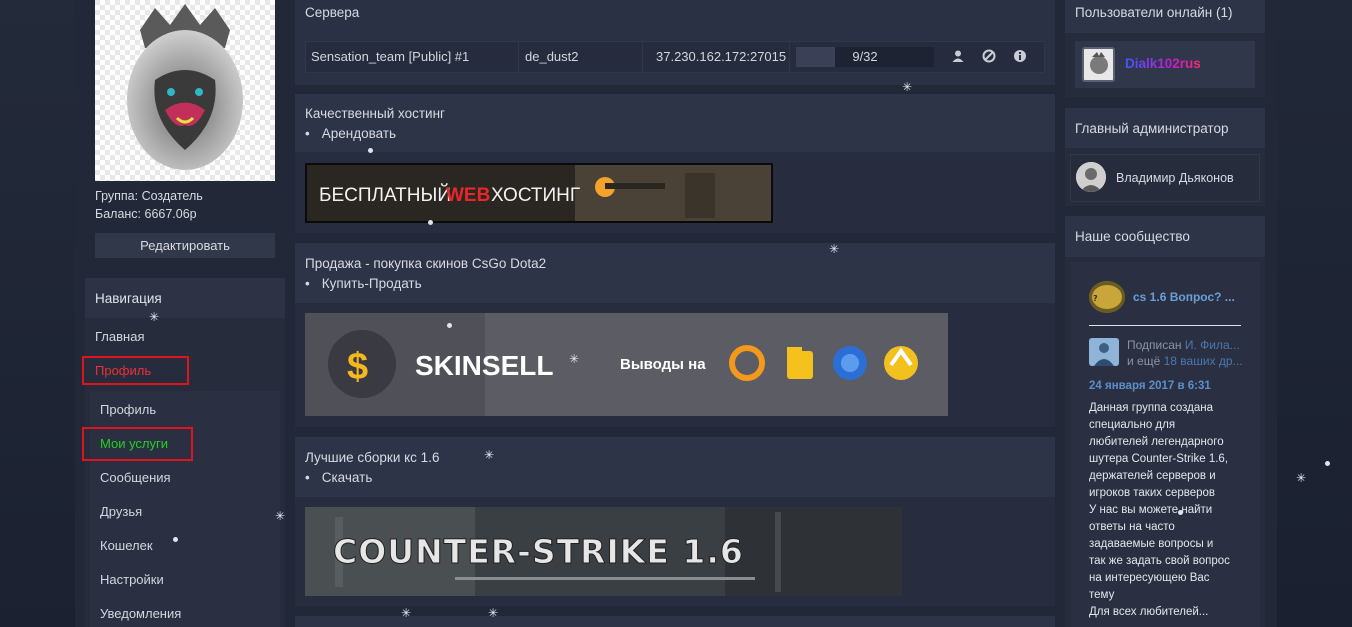 This screenshot has height=627, width=1352. I want to click on community-and-more-prefix: и ещё, so click(1144, 361).